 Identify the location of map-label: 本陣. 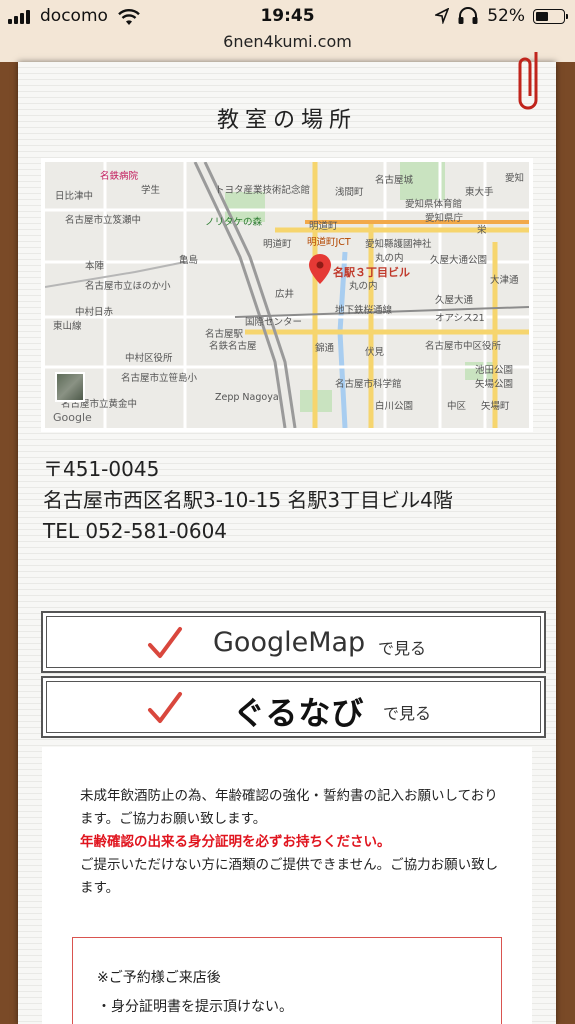
(95, 266).